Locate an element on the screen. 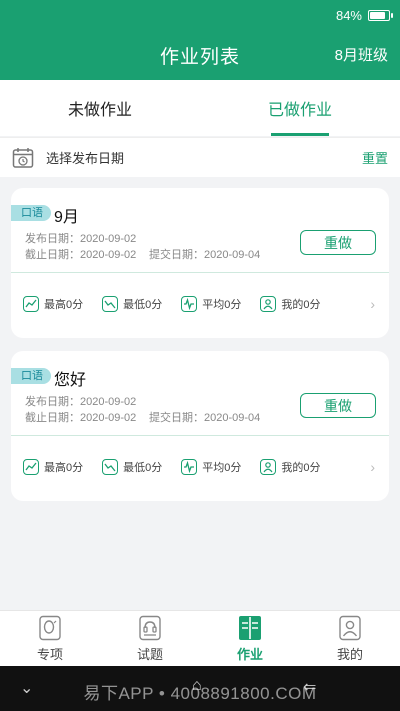  nav-homework: 作业 is located at coordinates (250, 638).